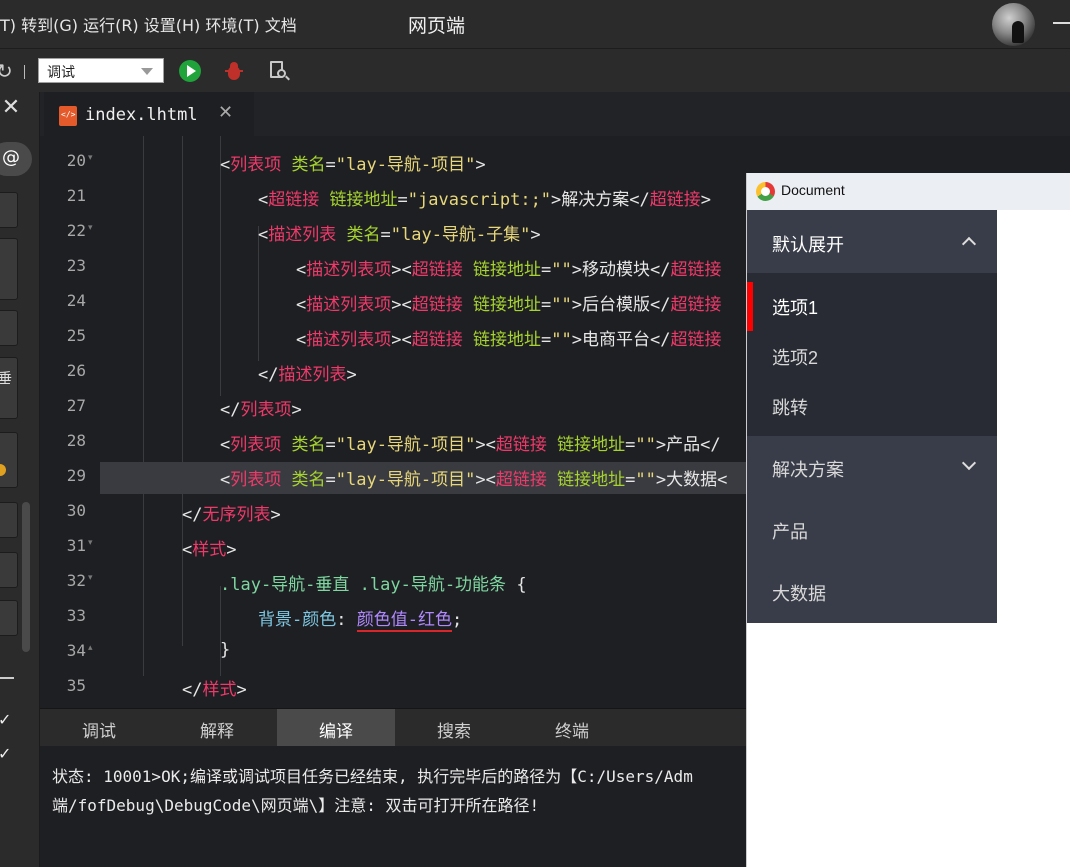 This screenshot has height=867, width=1070. Describe the element at coordinates (872, 241) in the screenshot. I see `nav-group-default-expanded: 默认展开` at that location.